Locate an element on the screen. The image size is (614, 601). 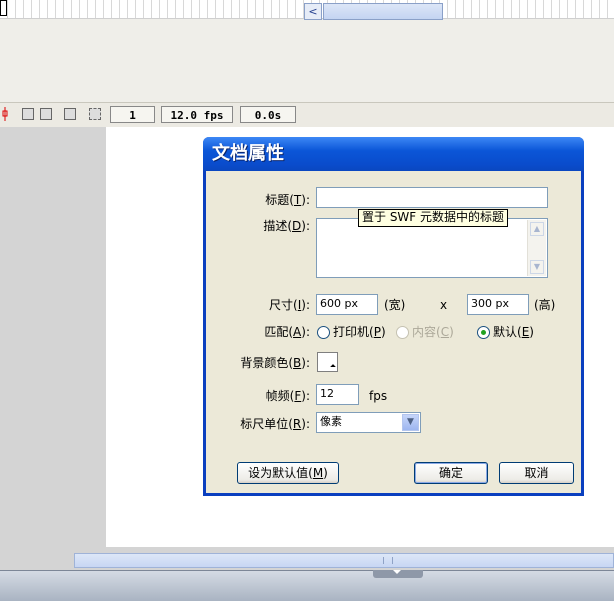
scroll-down-icon: ▼ is located at coordinates (537, 267).